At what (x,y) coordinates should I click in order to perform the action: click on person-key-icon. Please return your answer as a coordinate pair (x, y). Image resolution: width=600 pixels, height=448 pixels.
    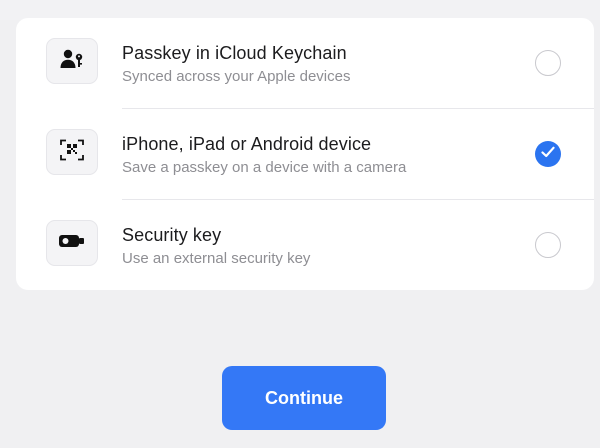
    Looking at the image, I should click on (72, 61).